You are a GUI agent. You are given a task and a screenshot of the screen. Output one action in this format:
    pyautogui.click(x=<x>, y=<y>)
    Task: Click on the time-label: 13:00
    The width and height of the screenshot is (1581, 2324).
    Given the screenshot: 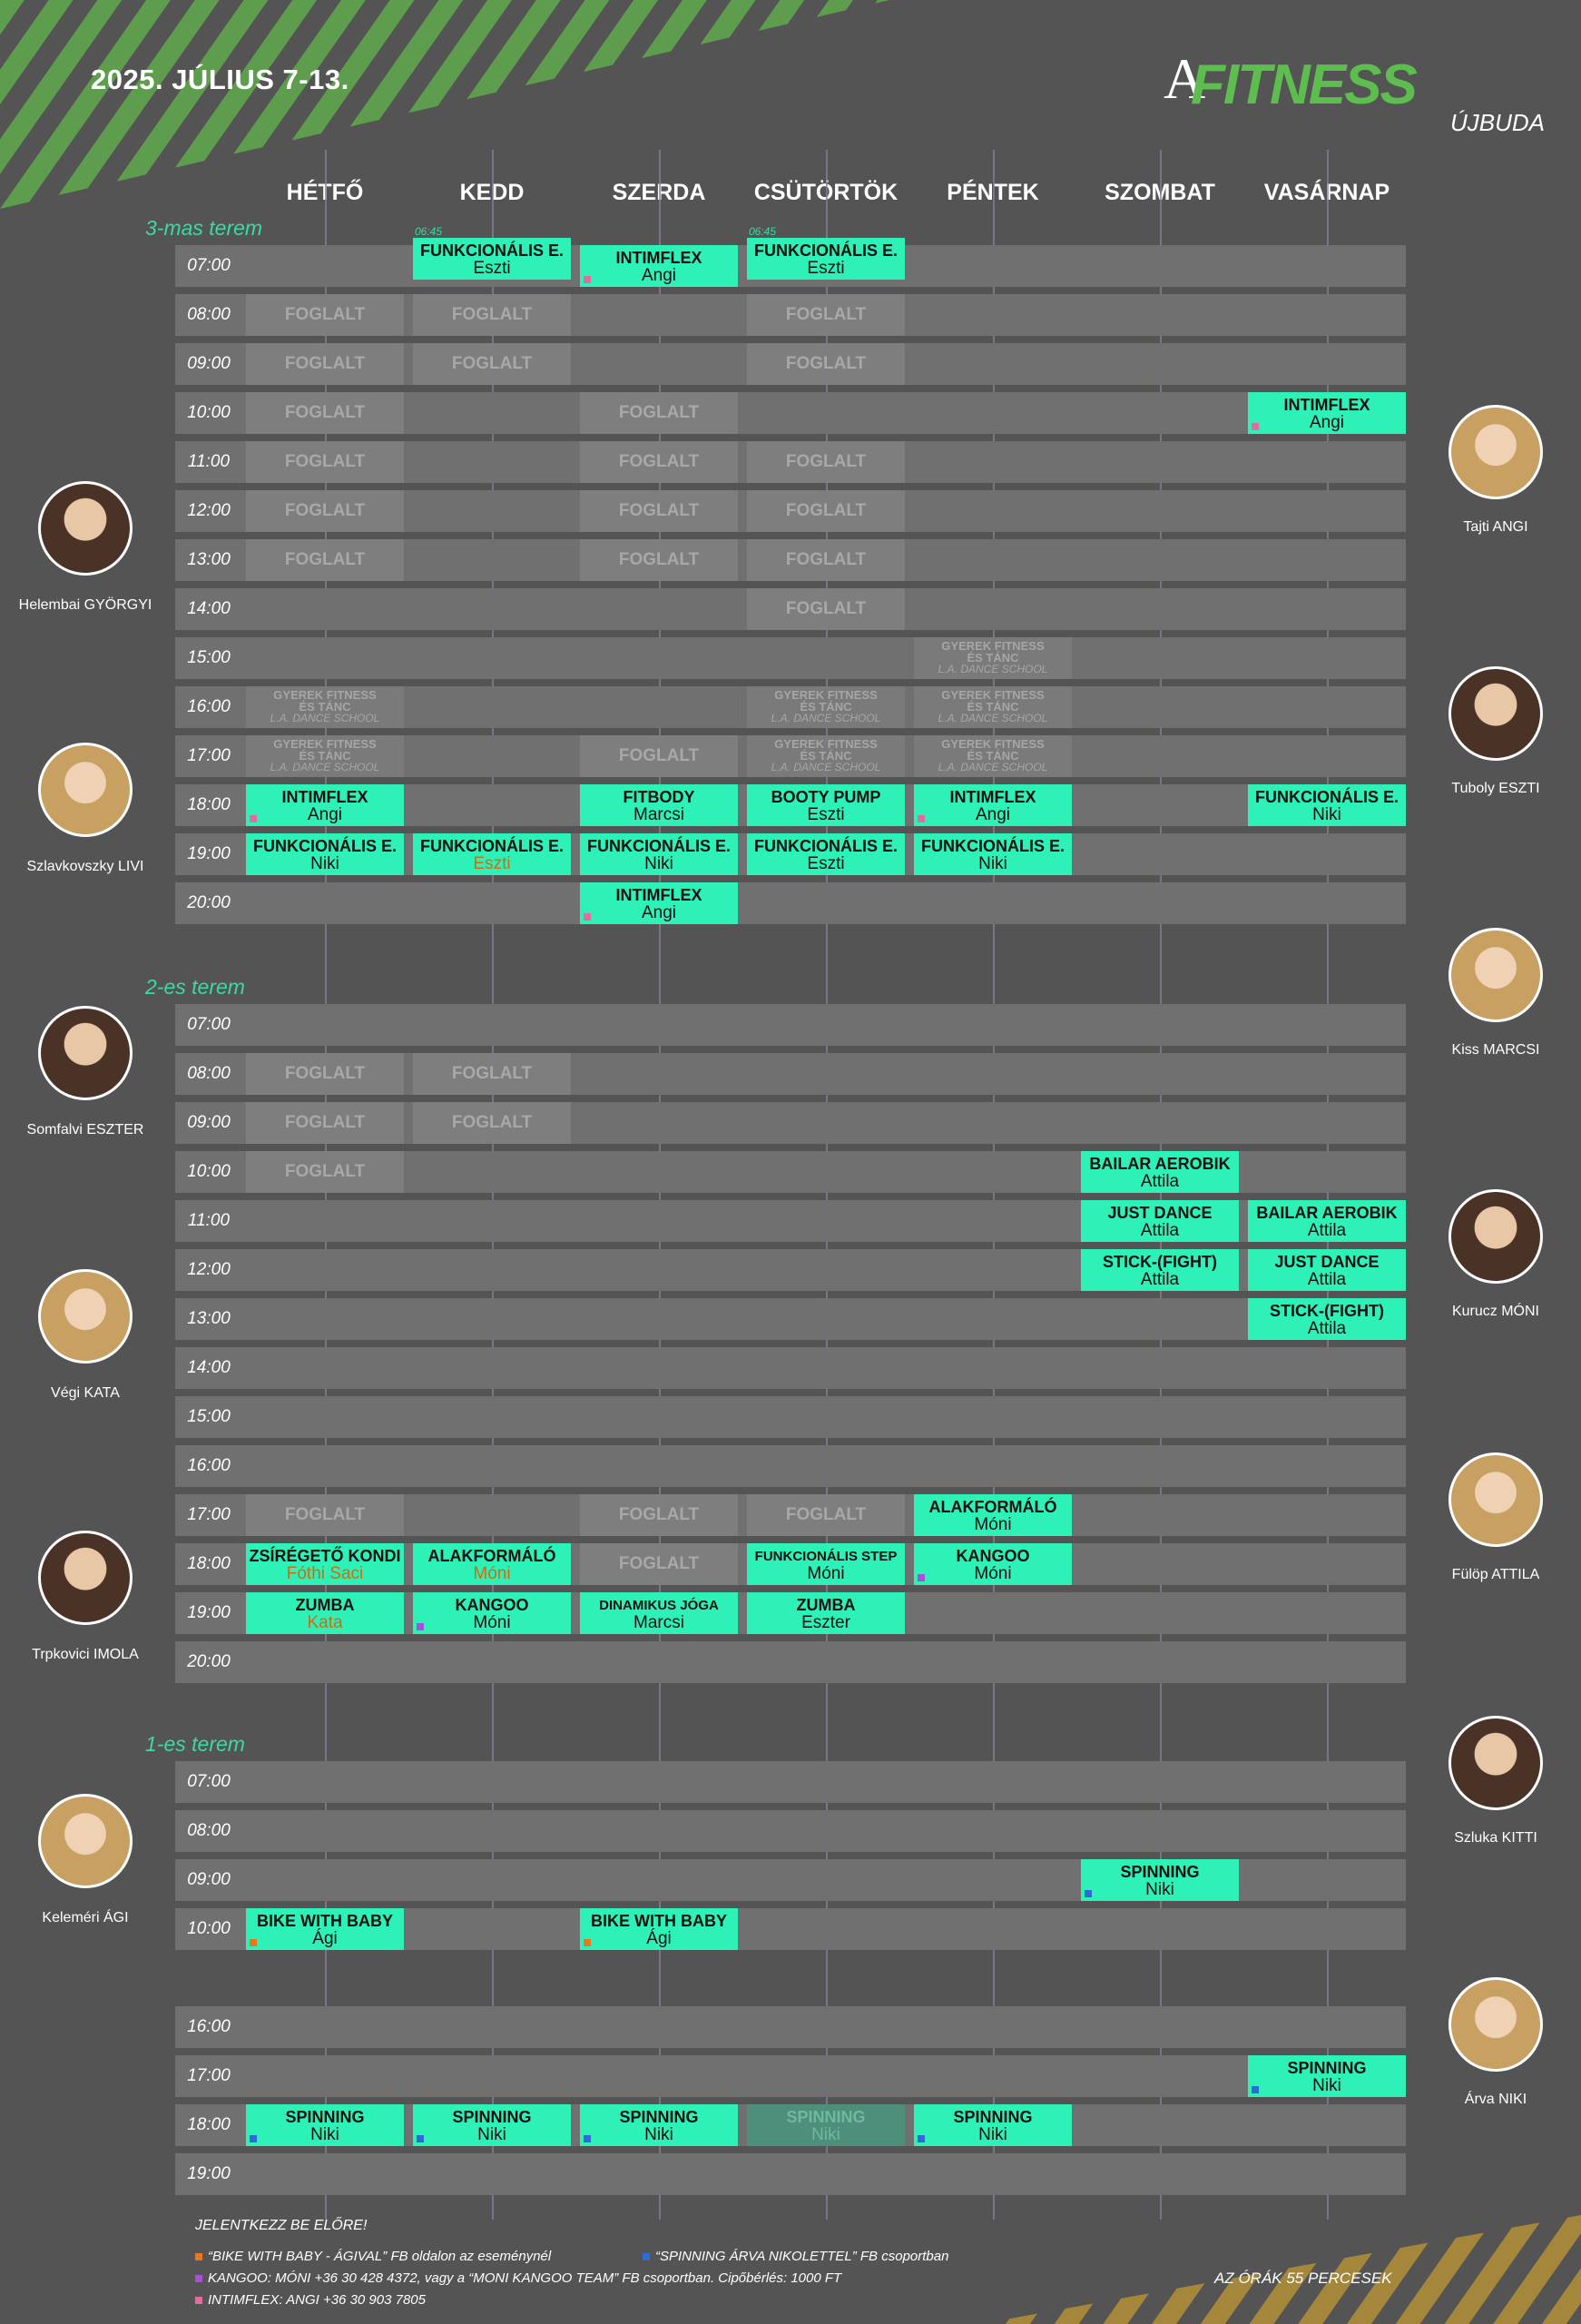 What is the action you would take?
    pyautogui.click(x=209, y=559)
    